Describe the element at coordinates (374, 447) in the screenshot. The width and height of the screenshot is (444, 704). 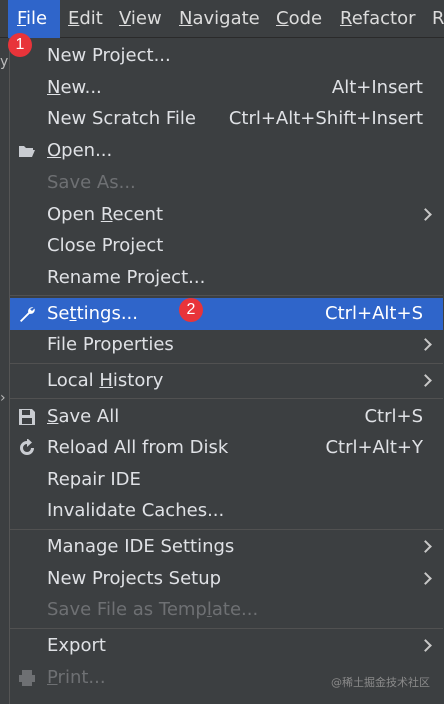
I see `reload-shortcut: Ctrl+Alt+Y` at that location.